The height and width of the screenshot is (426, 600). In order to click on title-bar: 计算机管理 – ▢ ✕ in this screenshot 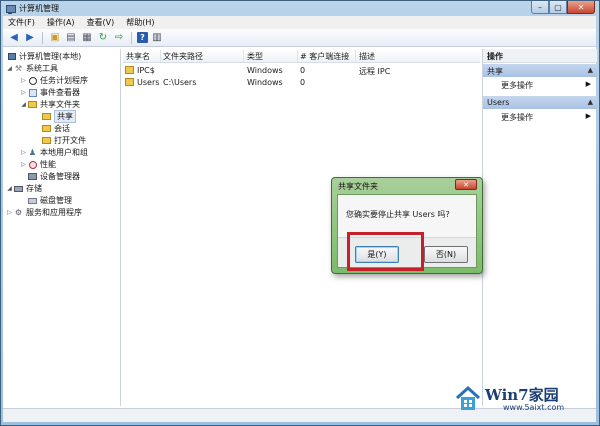, I will do `click(300, 8)`.